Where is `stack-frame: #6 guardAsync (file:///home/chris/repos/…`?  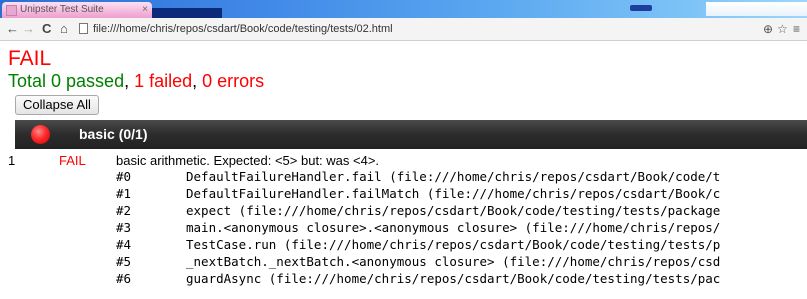
stack-frame: #6 guardAsync (file:///home/chris/repos/… is located at coordinates (403, 278).